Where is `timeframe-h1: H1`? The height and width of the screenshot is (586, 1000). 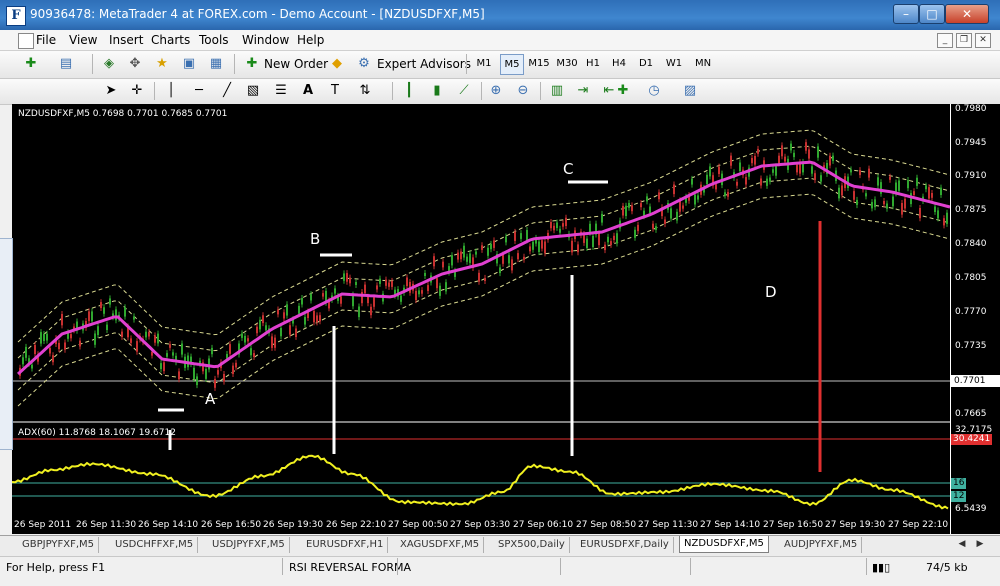 timeframe-h1: H1 is located at coordinates (593, 63).